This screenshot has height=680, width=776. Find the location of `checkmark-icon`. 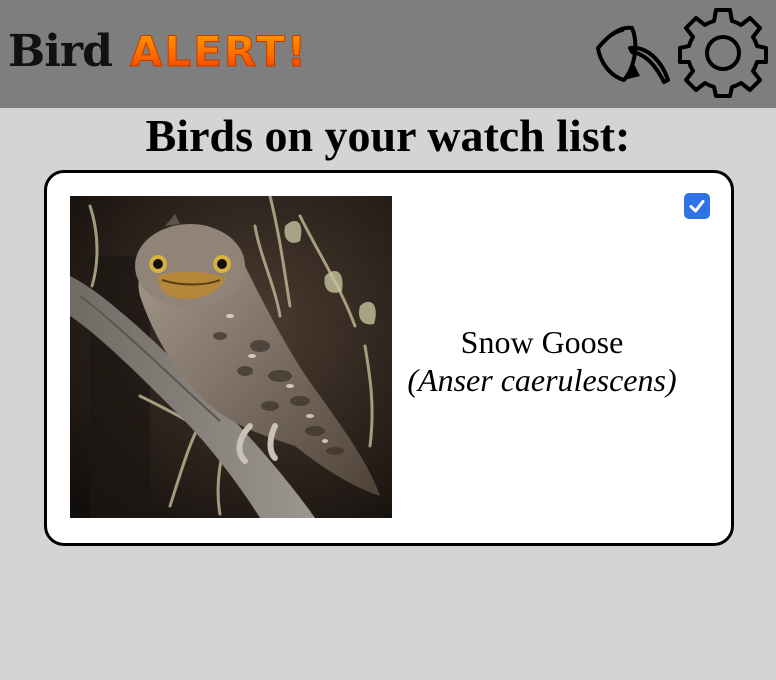

checkmark-icon is located at coordinates (697, 206).